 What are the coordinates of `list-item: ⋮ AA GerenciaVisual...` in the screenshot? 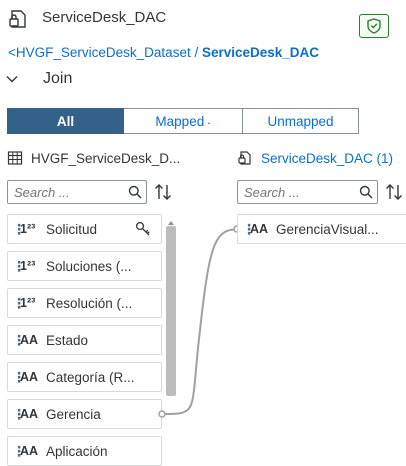 It's located at (321, 229).